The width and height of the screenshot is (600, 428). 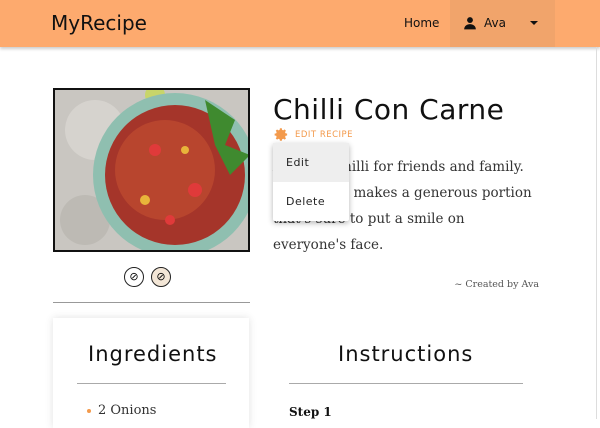 What do you see at coordinates (596, 233) in the screenshot?
I see `scrollbar` at bounding box center [596, 233].